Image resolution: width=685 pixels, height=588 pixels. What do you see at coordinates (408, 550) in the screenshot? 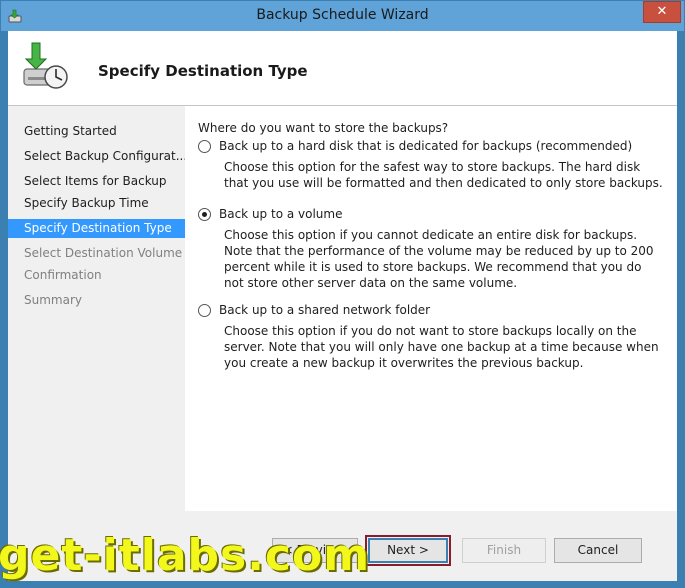
I see `next-button: Next >` at bounding box center [408, 550].